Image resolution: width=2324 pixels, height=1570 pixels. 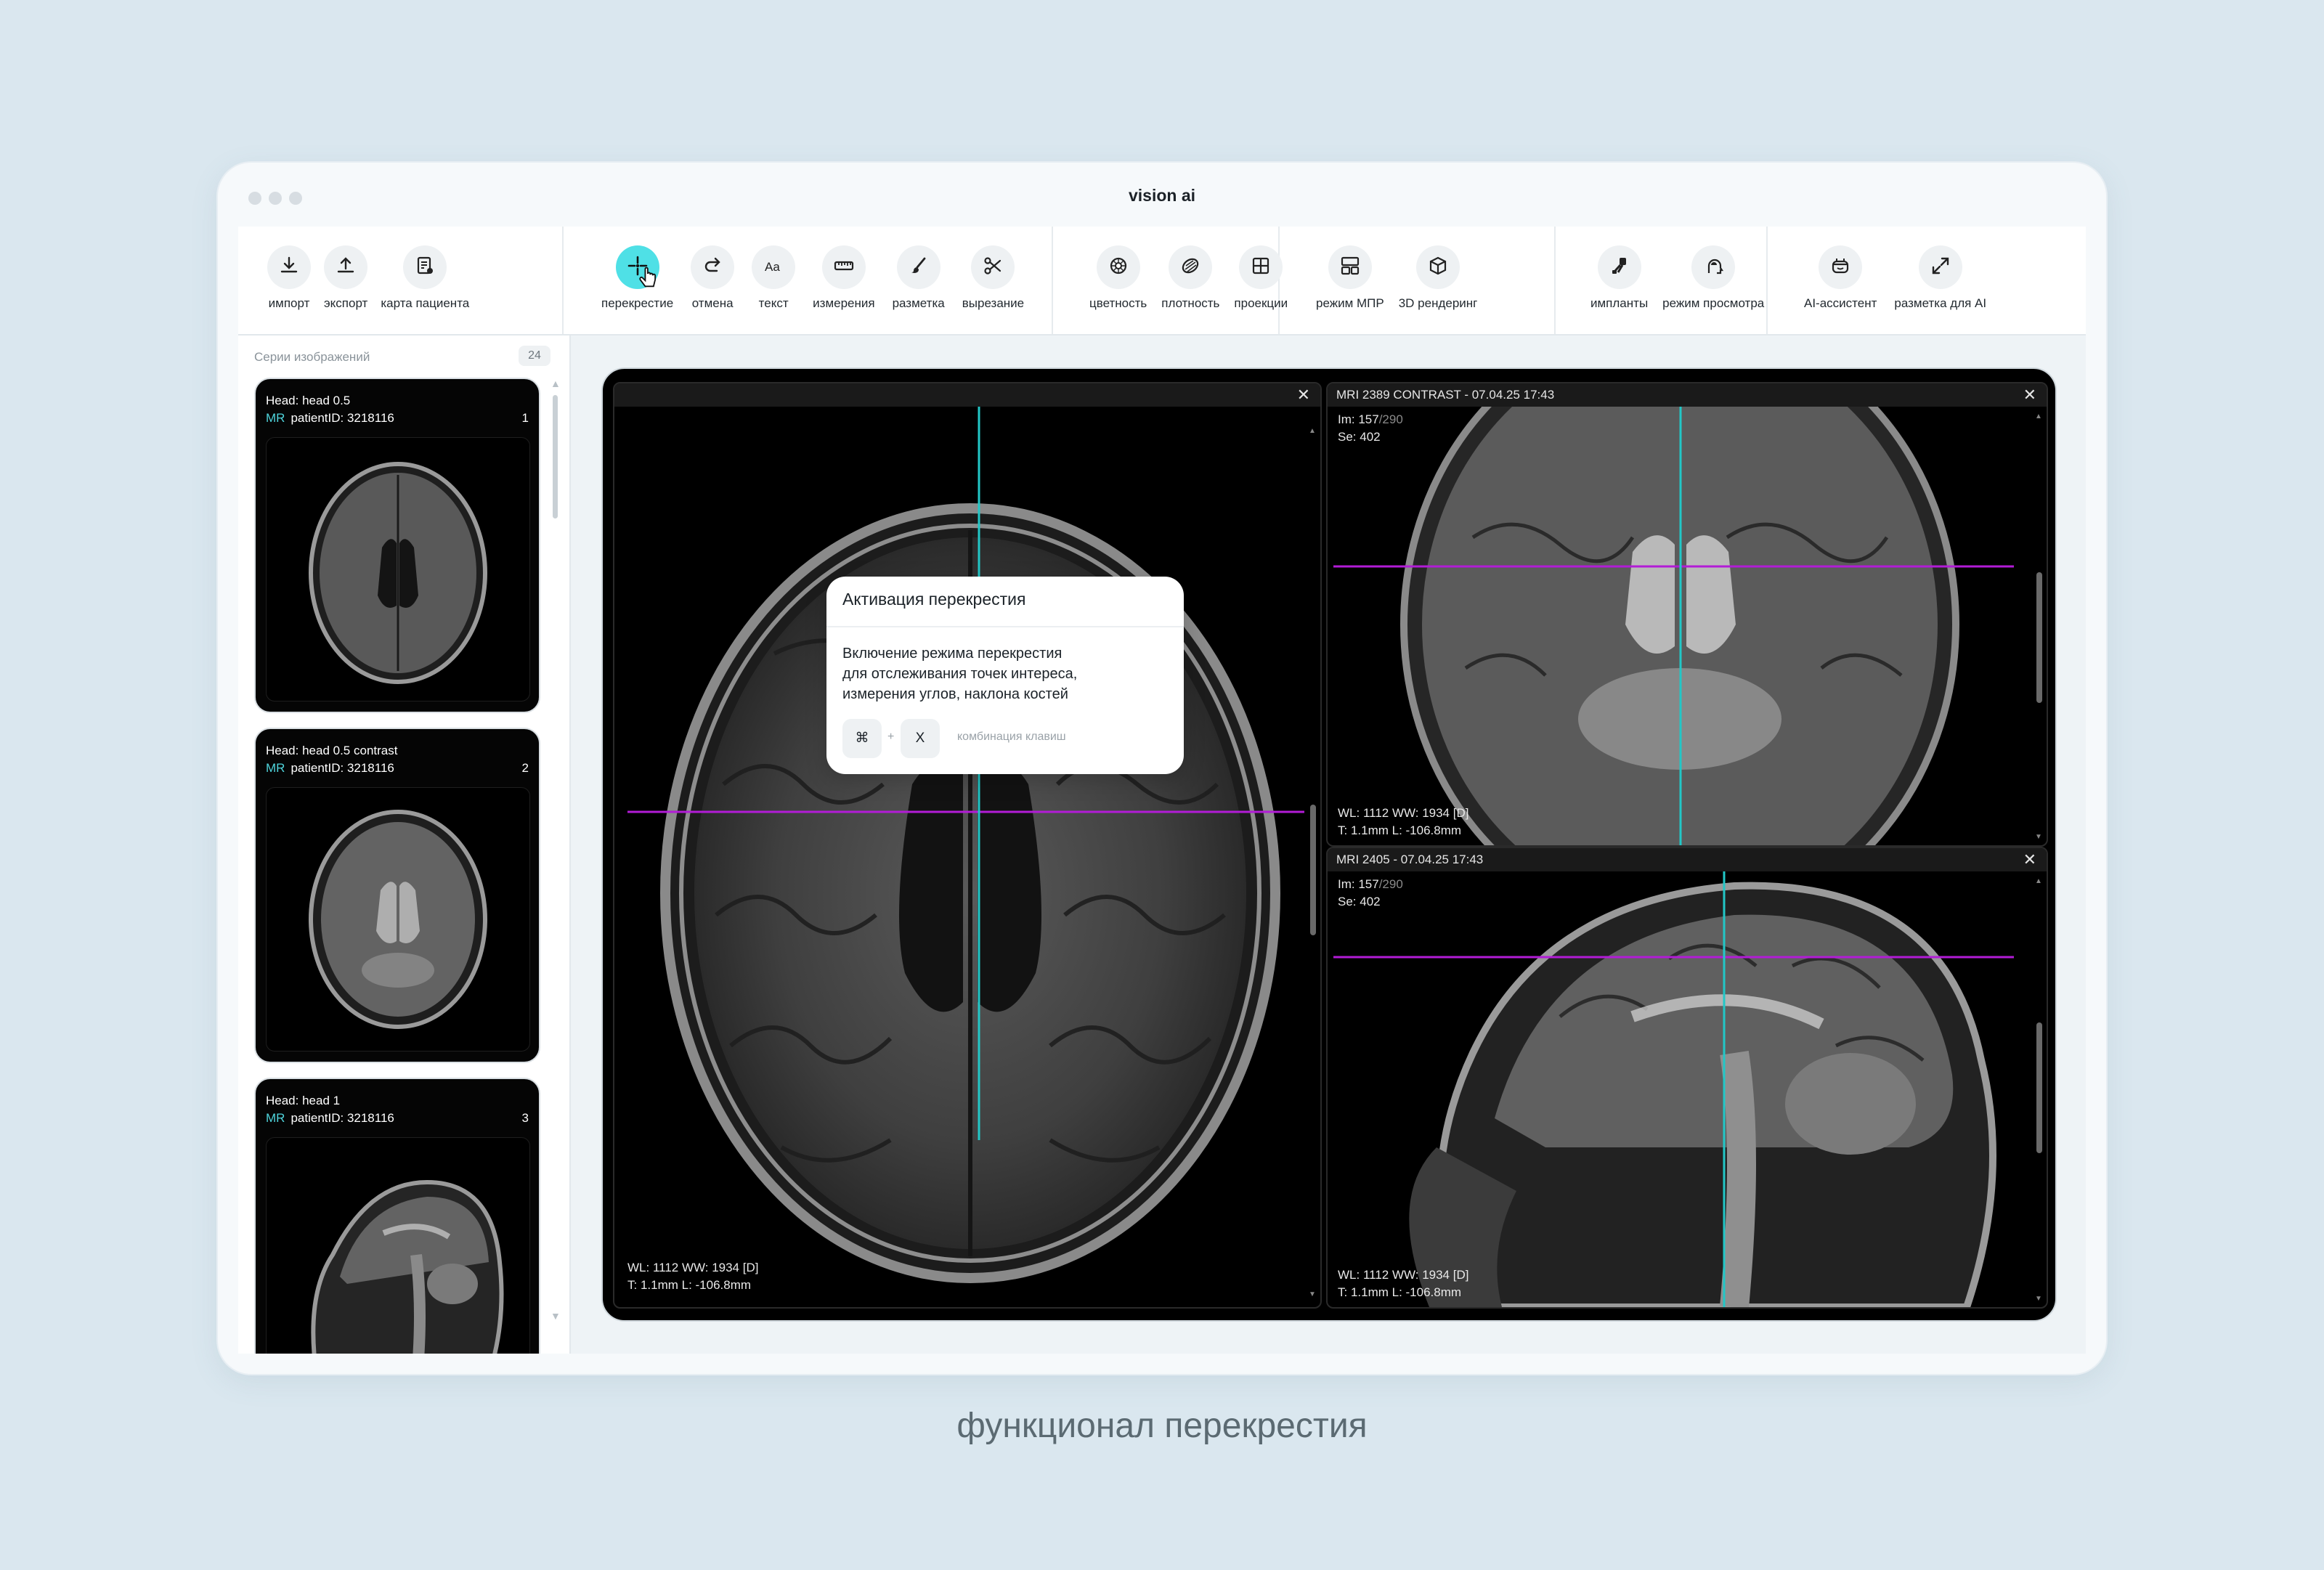 What do you see at coordinates (1619, 269) in the screenshot?
I see `toolbar-implants-button: импланты` at bounding box center [1619, 269].